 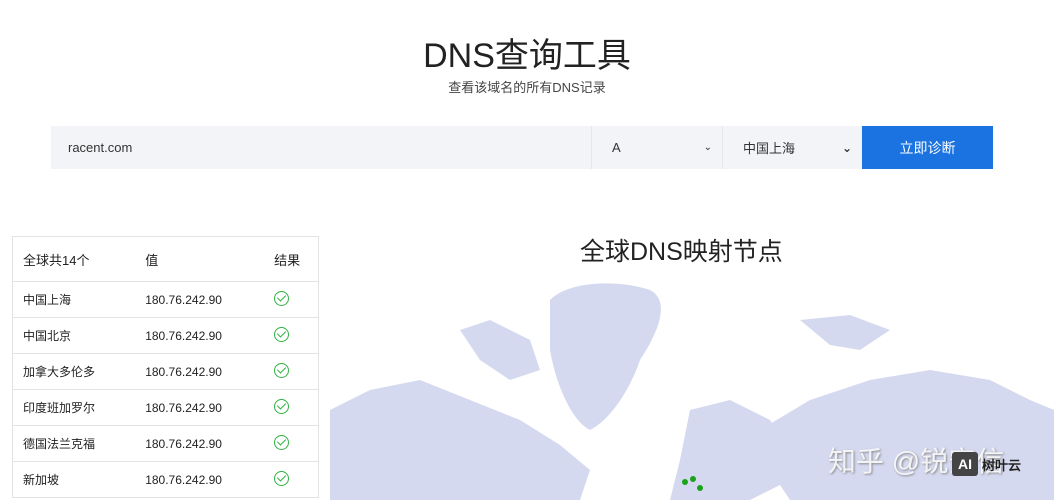 What do you see at coordinates (927, 147) in the screenshot?
I see `diagnose-button: 立即诊断` at bounding box center [927, 147].